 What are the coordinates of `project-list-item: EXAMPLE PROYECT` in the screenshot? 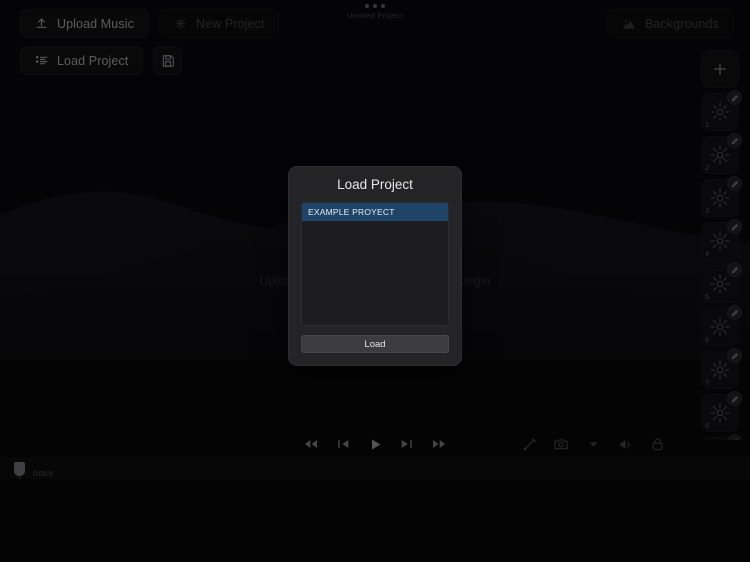 It's located at (375, 212).